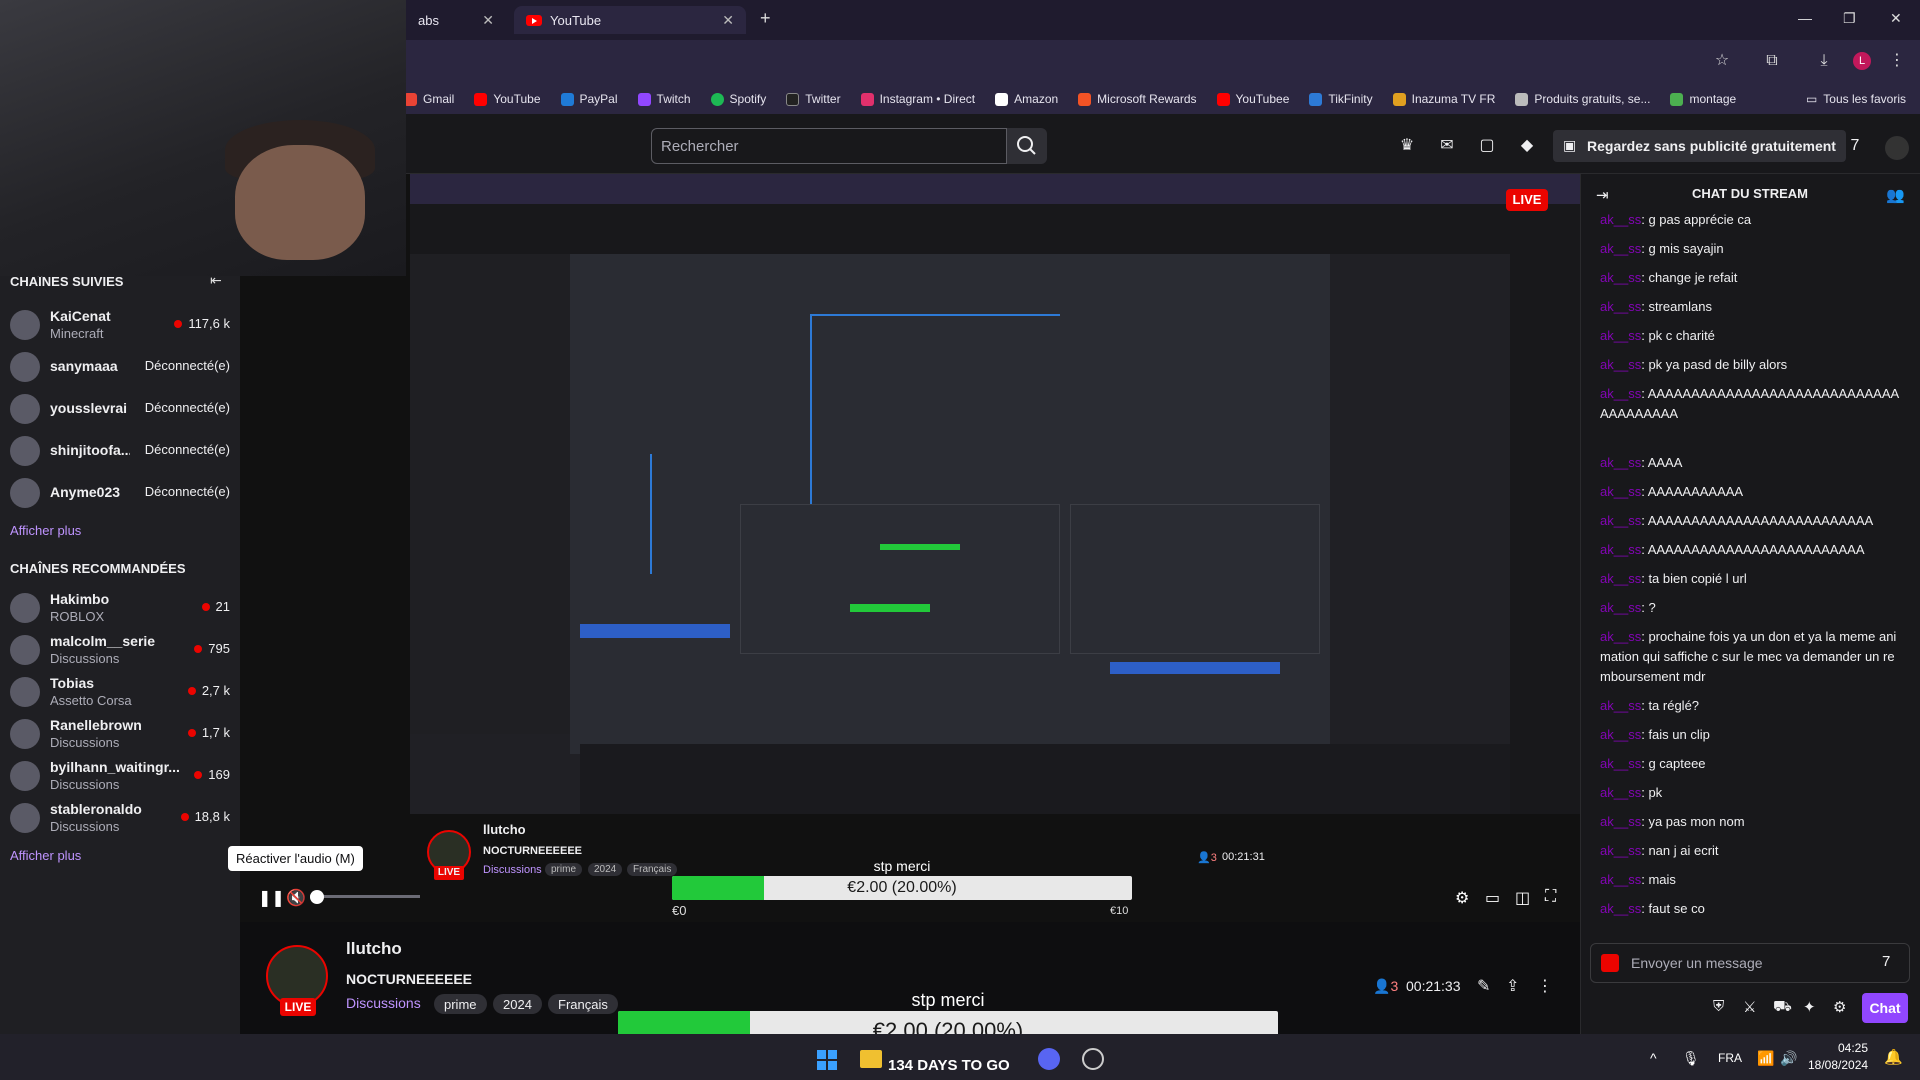  I want to click on menu-dots-icon: ⋮, so click(1897, 61).